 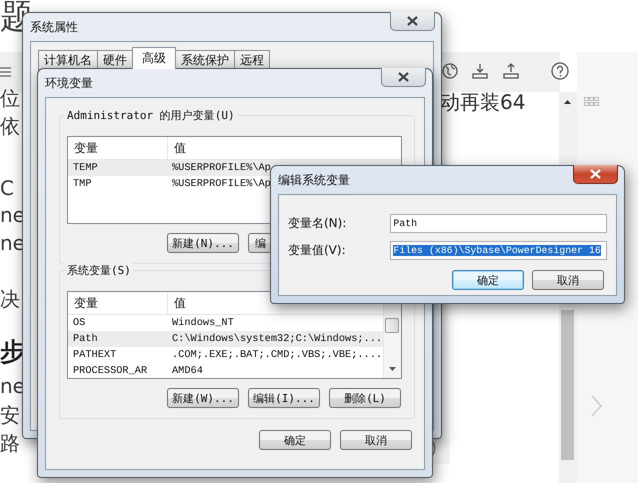 What do you see at coordinates (99, 270) in the screenshot?
I see `group-label: 系统变量(S)` at bounding box center [99, 270].